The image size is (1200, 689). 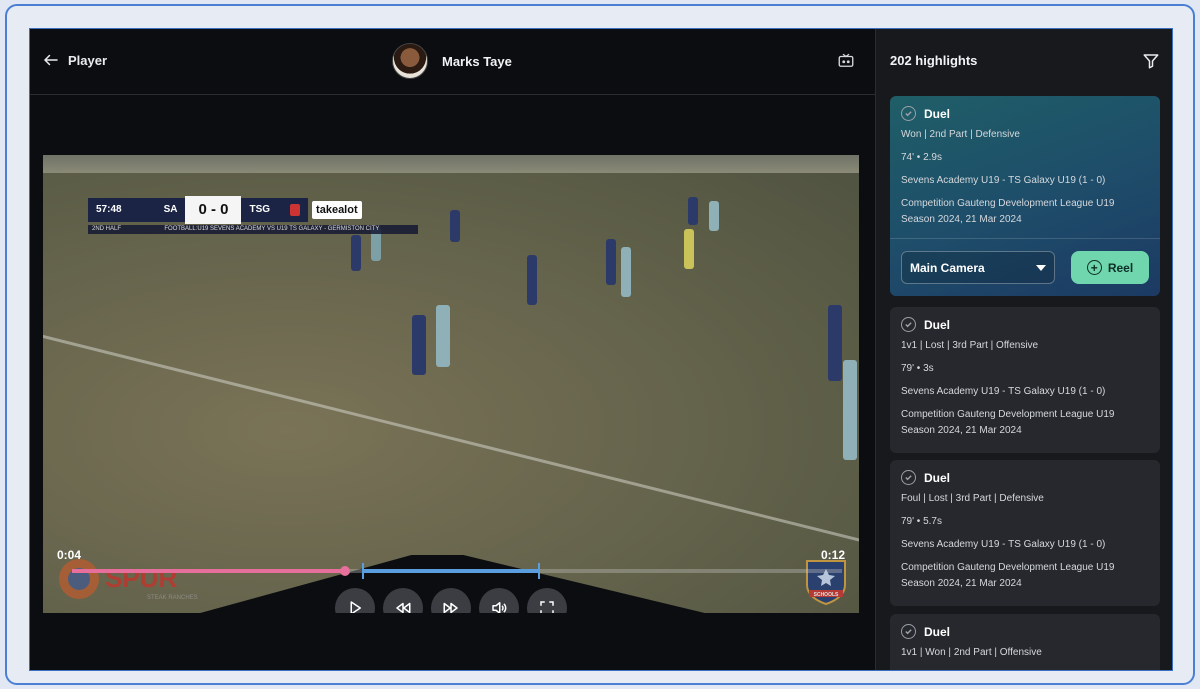 What do you see at coordinates (1025, 642) in the screenshot?
I see `highlight-card: Duel 1v1 | Won | 2nd Part | Offensive` at bounding box center [1025, 642].